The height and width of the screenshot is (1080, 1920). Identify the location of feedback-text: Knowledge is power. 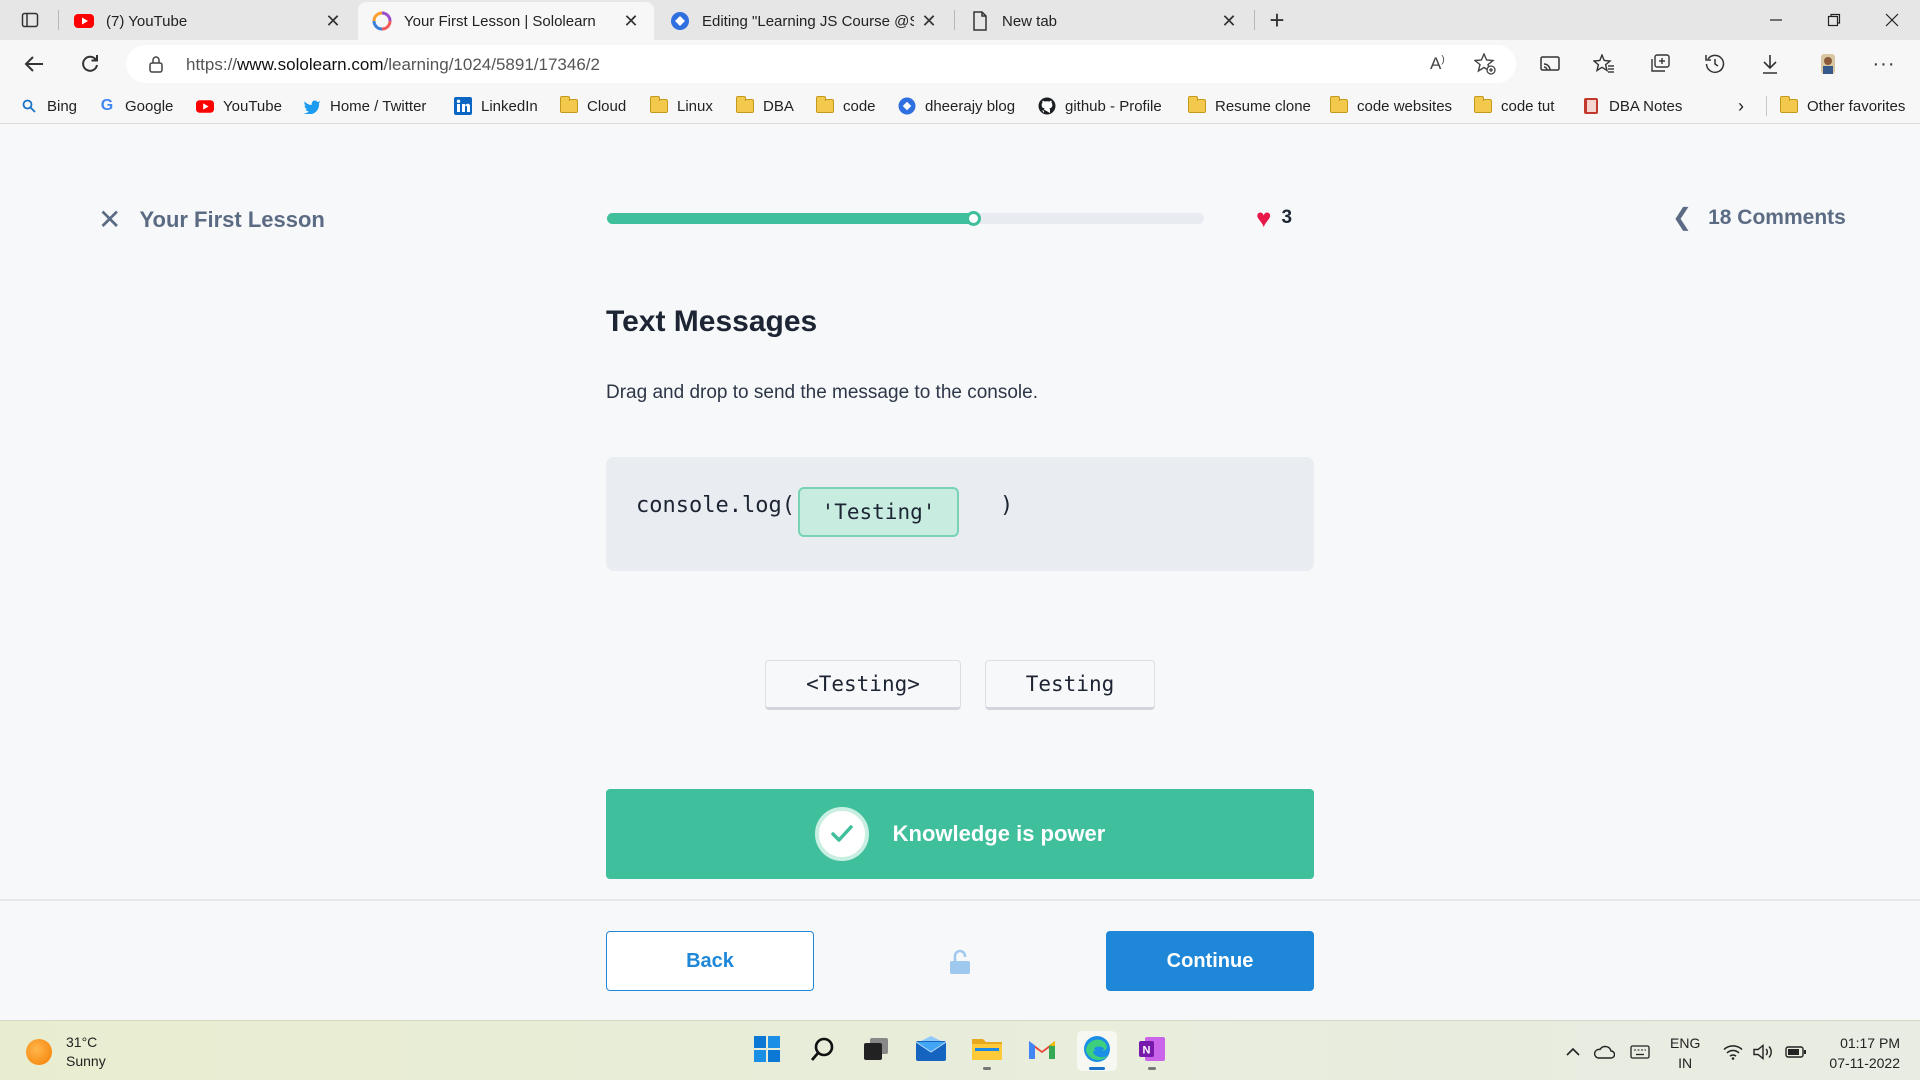
(999, 833).